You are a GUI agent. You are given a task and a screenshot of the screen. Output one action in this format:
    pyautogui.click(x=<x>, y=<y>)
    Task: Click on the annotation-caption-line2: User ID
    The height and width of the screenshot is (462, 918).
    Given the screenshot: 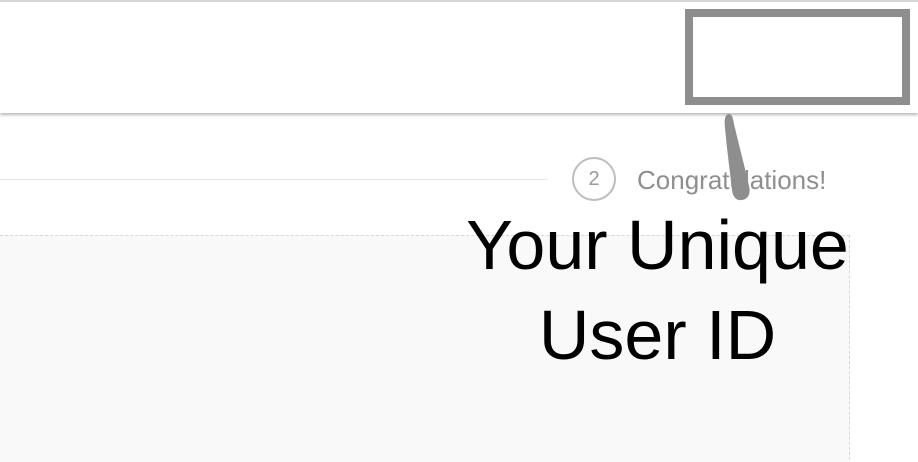 What is the action you would take?
    pyautogui.click(x=657, y=335)
    